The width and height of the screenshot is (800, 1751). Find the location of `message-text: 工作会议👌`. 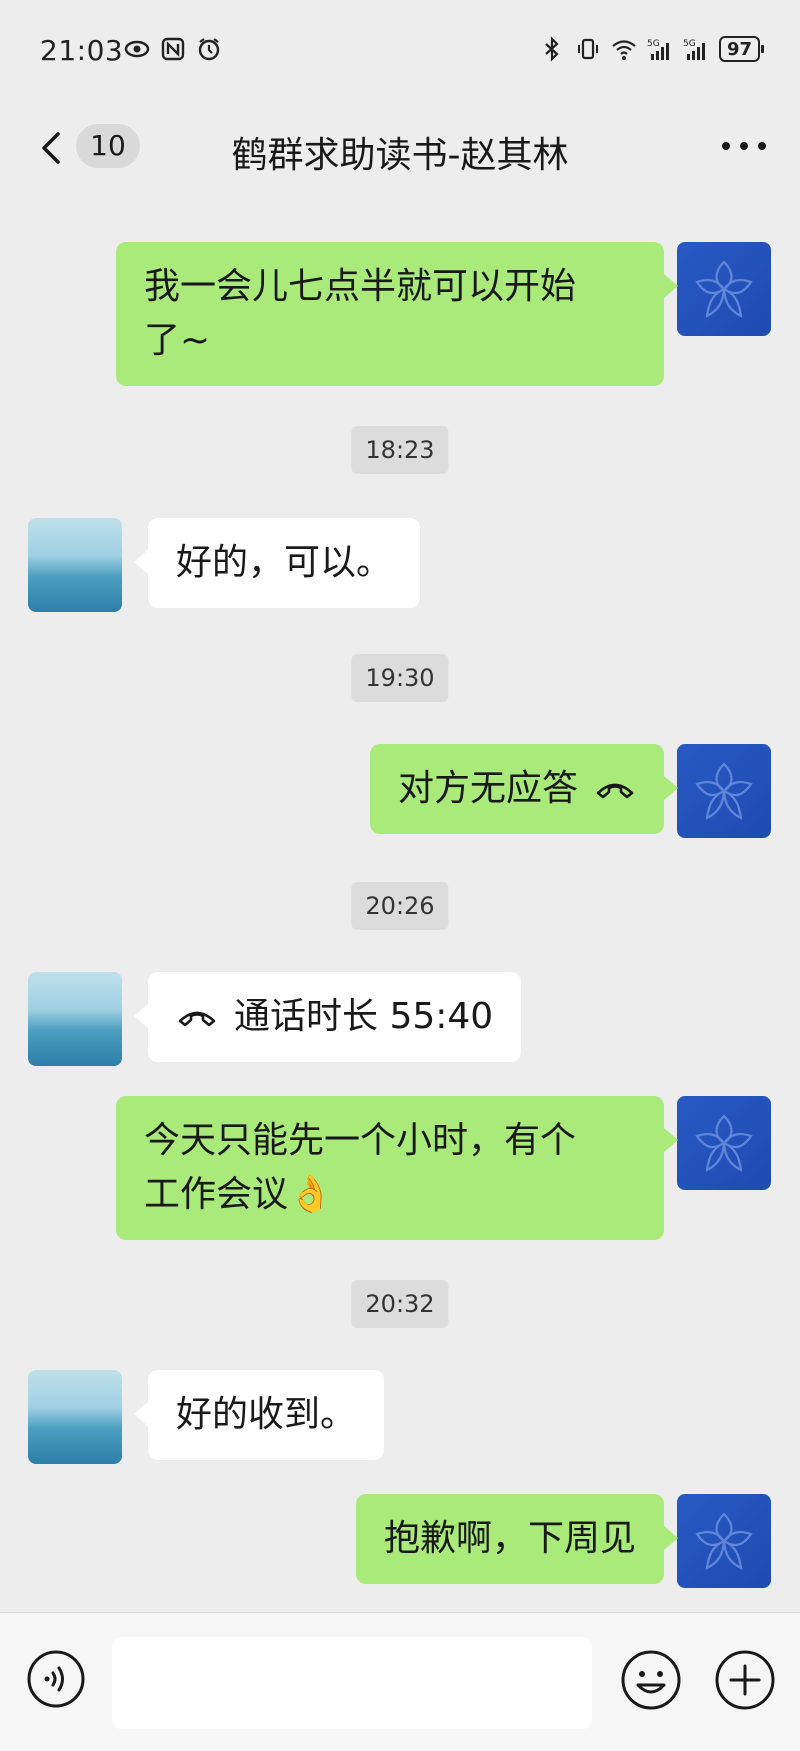

message-text: 工作会议👌 is located at coordinates (238, 1194).